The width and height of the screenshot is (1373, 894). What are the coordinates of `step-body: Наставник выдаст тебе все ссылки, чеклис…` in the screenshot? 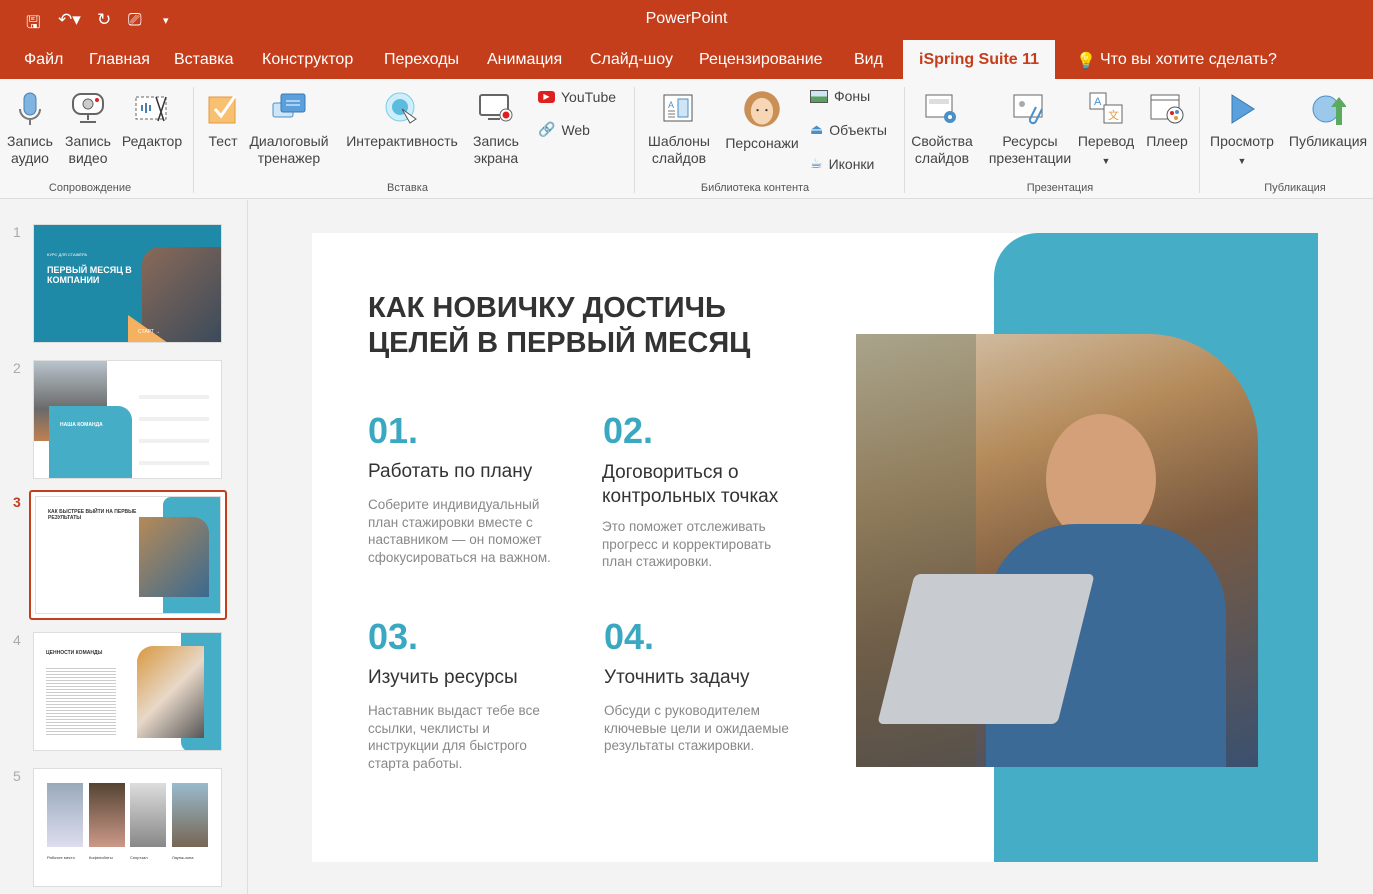 It's located at (454, 737).